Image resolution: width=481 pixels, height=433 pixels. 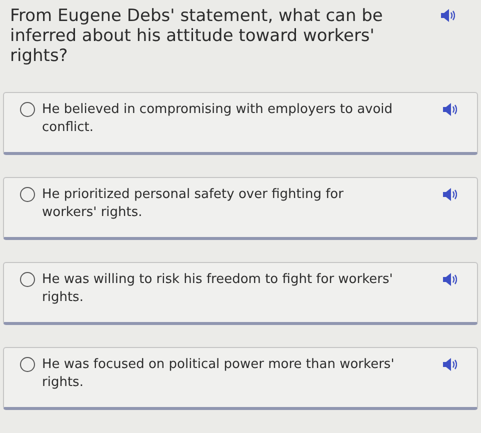 I want to click on answer-option: He prioritized personal safety over fighting for workers' rights., so click(x=240, y=208).